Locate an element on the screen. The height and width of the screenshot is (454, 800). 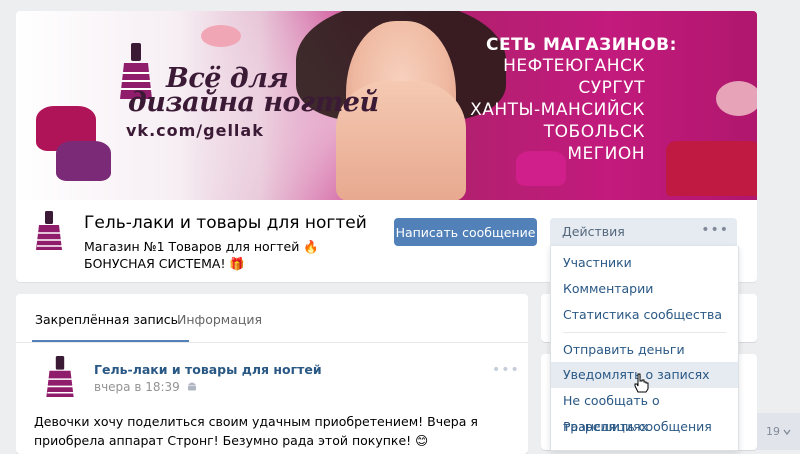
cover-city: СУРГУТ is located at coordinates (611, 88).